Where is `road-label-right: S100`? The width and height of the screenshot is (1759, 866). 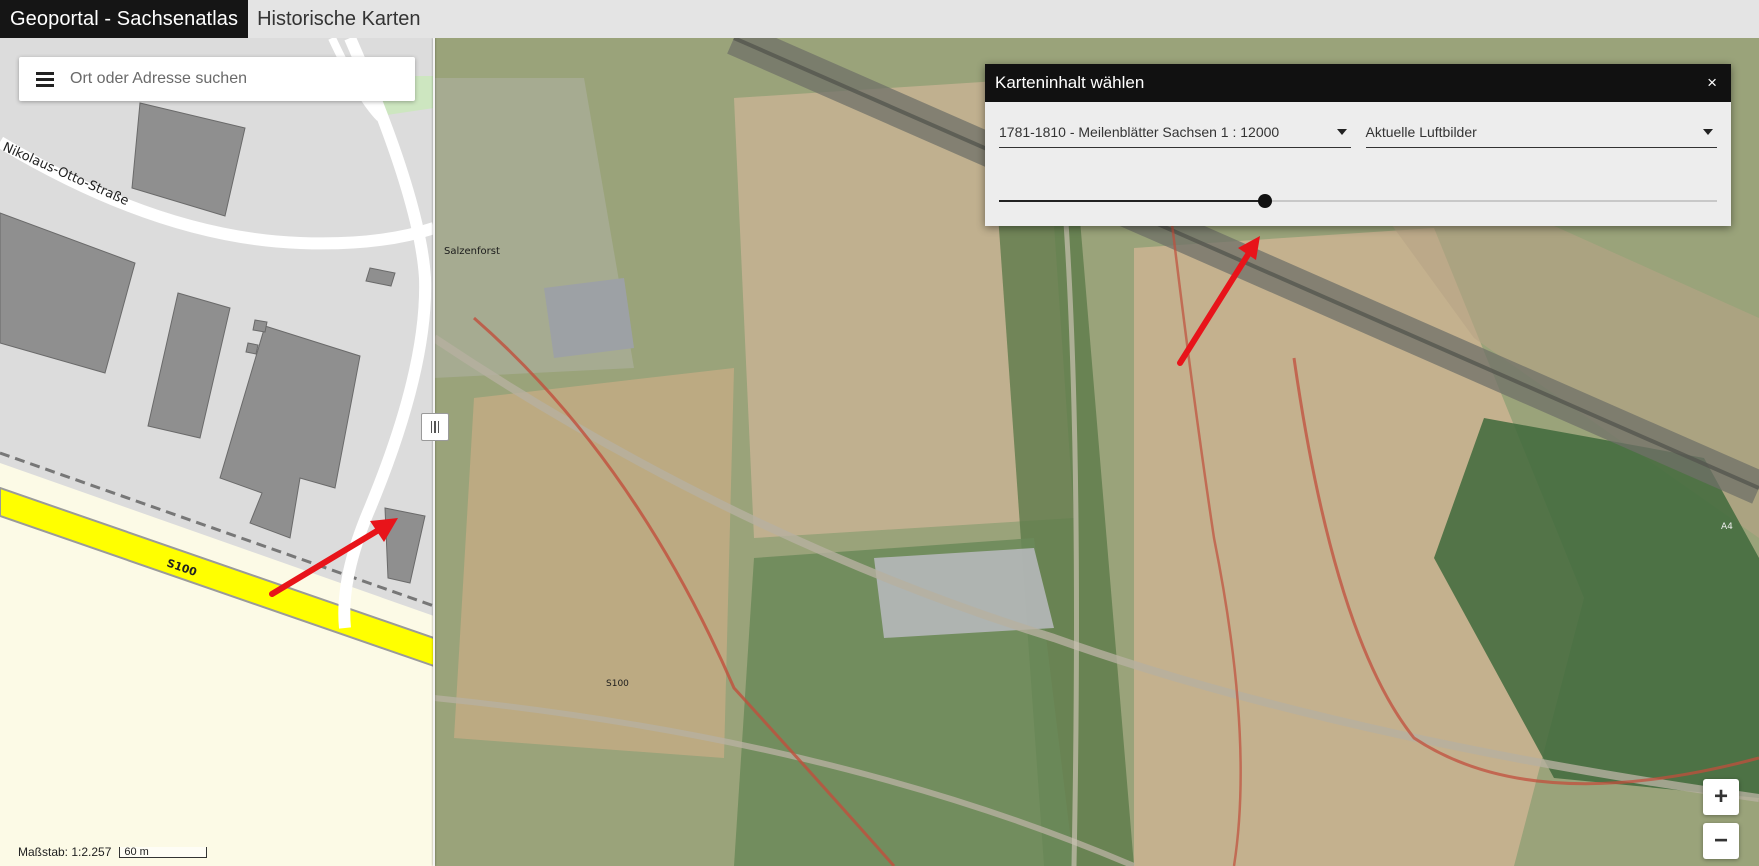 road-label-right: S100 is located at coordinates (617, 684).